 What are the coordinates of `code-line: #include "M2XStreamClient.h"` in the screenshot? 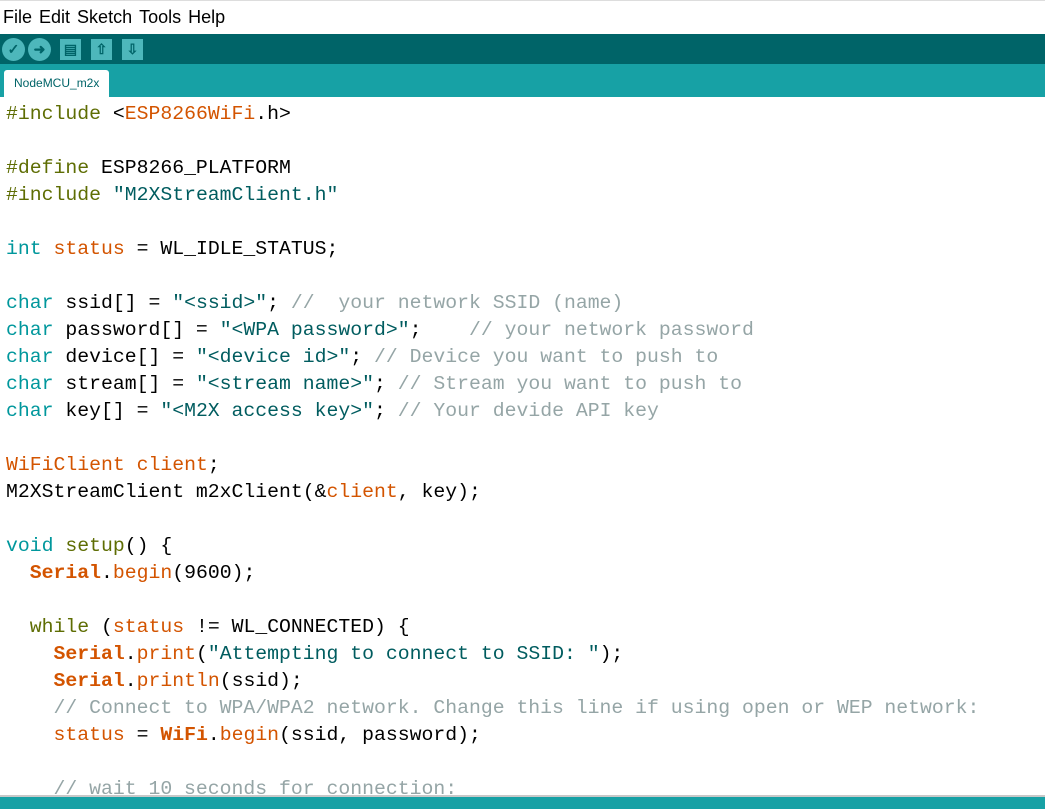 It's located at (522, 195).